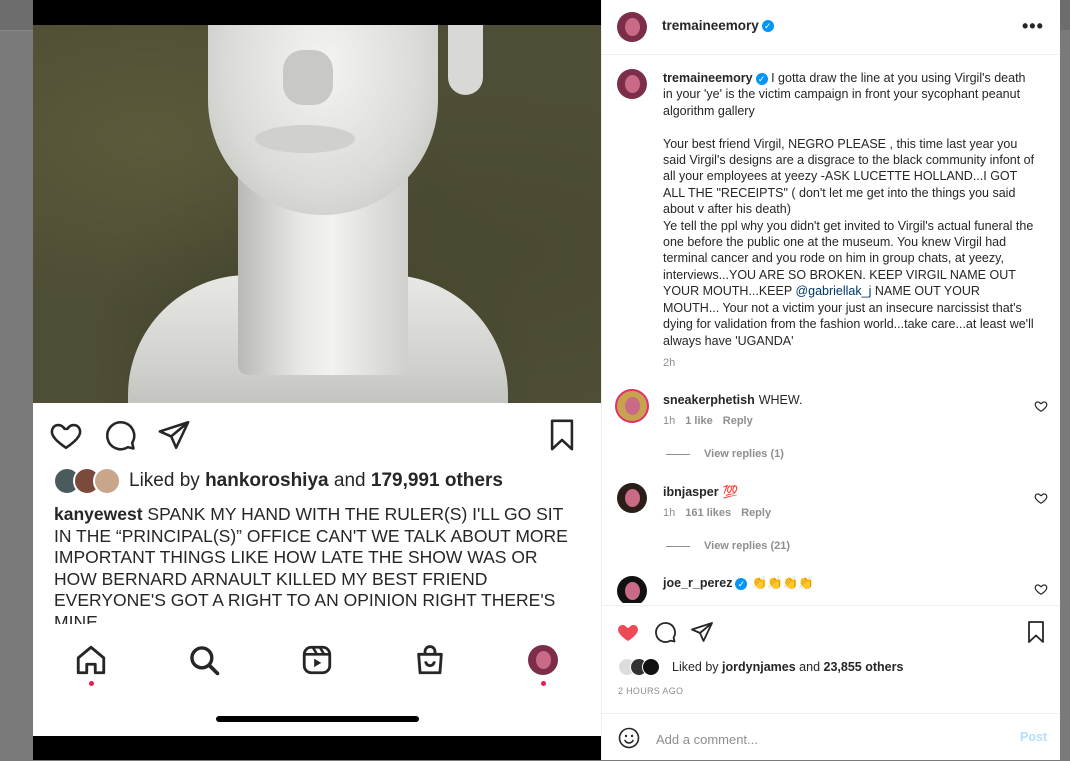 The height and width of the screenshot is (761, 1070). I want to click on caption-username: kanyewest, so click(98, 514).